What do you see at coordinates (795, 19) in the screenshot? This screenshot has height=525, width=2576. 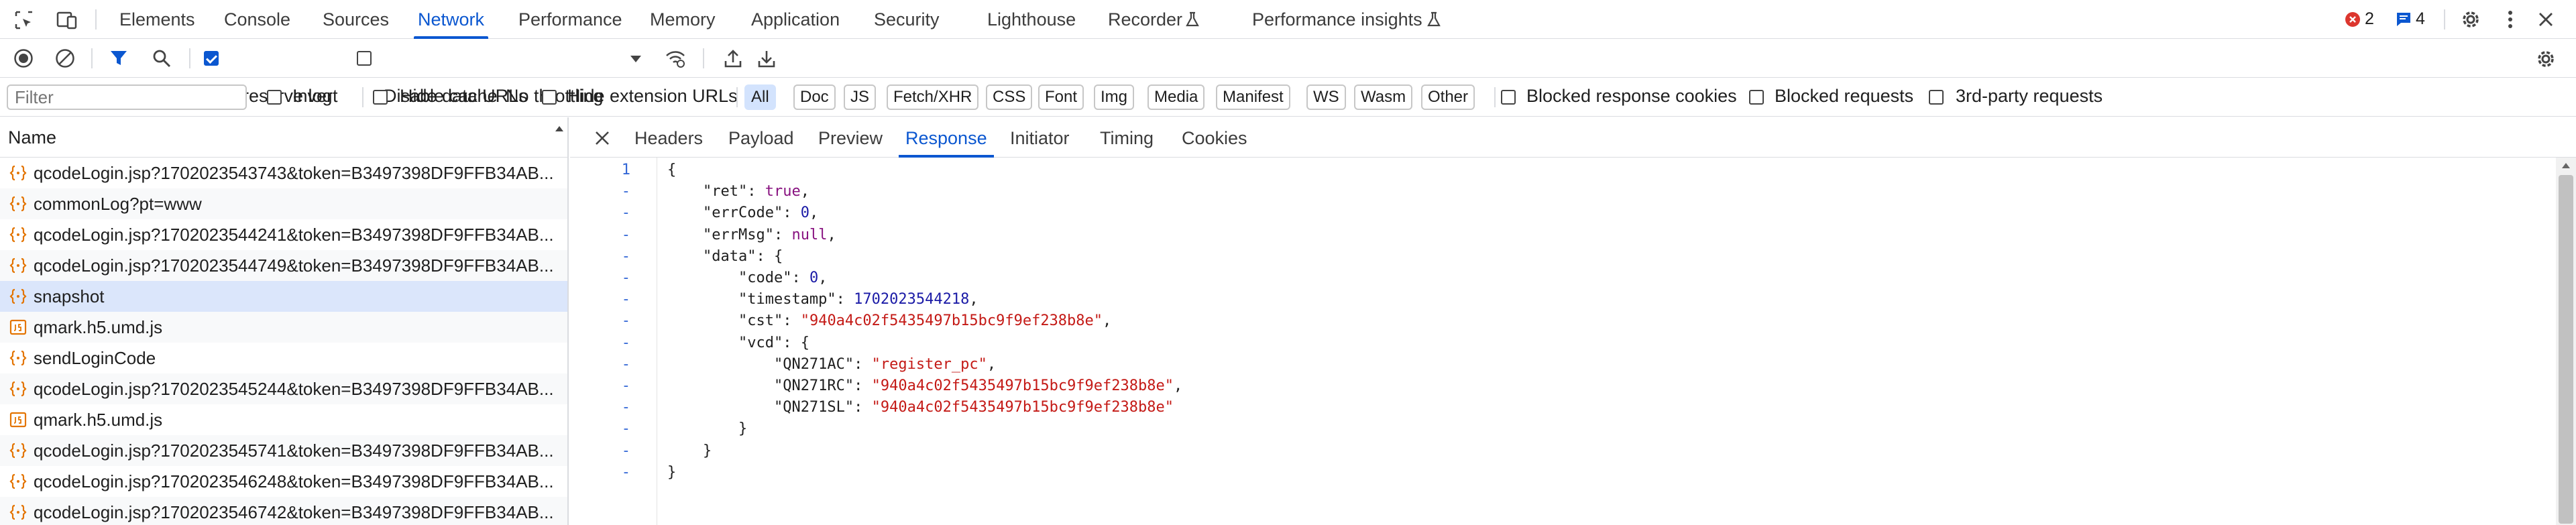 I see `tab-application: Application` at bounding box center [795, 19].